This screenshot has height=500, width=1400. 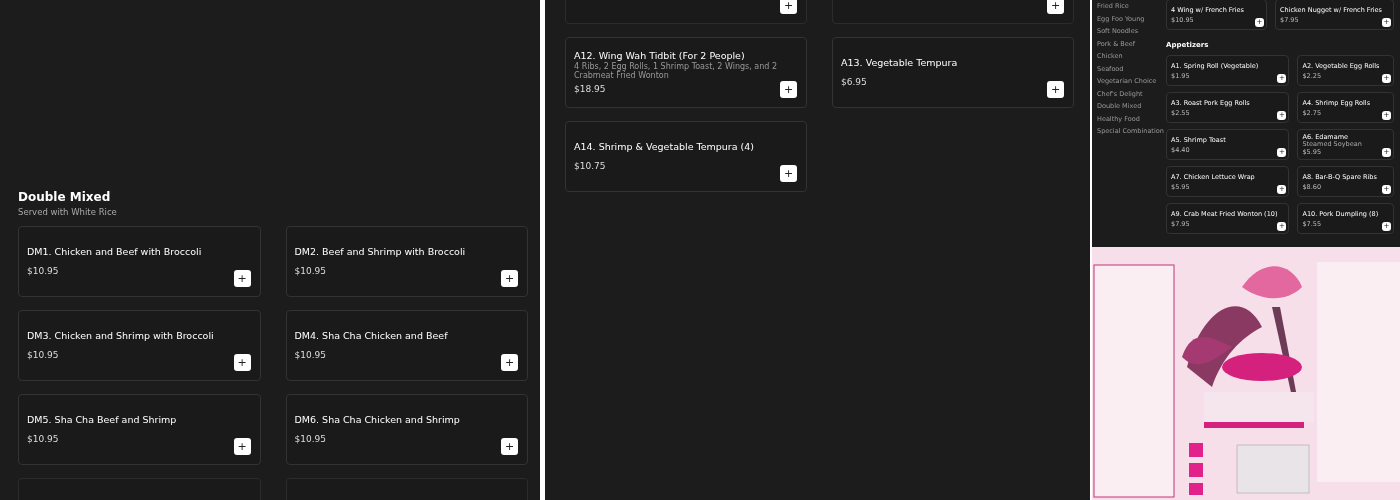 I want to click on item-name: DM4. Sha Cha Chicken and Beef, so click(x=371, y=335).